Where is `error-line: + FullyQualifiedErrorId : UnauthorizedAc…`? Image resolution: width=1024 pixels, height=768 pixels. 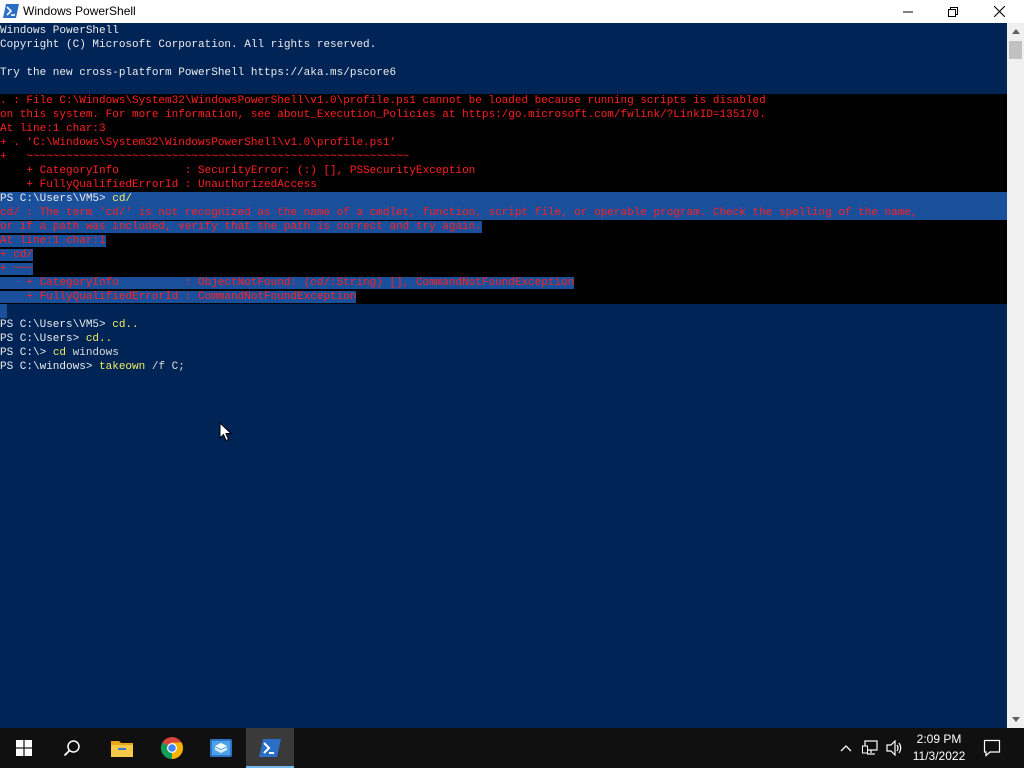
error-line: + FullyQualifiedErrorId : UnauthorizedAc… is located at coordinates (158, 185).